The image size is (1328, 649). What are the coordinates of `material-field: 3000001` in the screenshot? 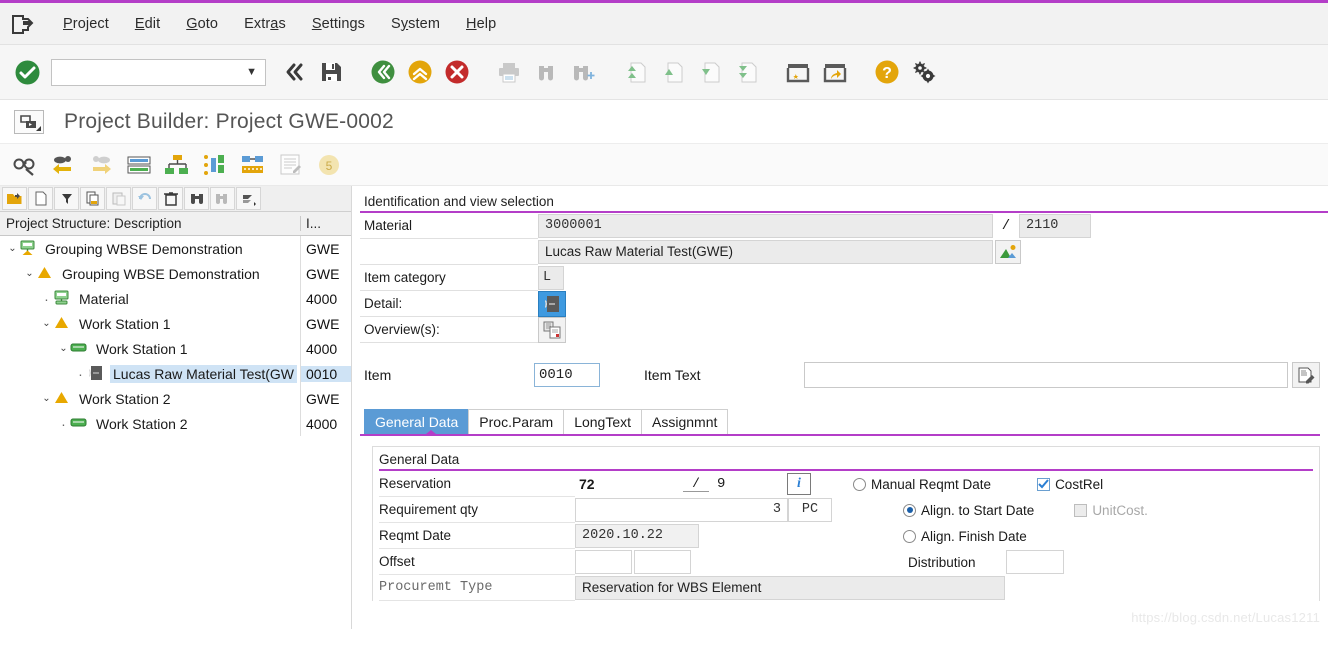 It's located at (765, 226).